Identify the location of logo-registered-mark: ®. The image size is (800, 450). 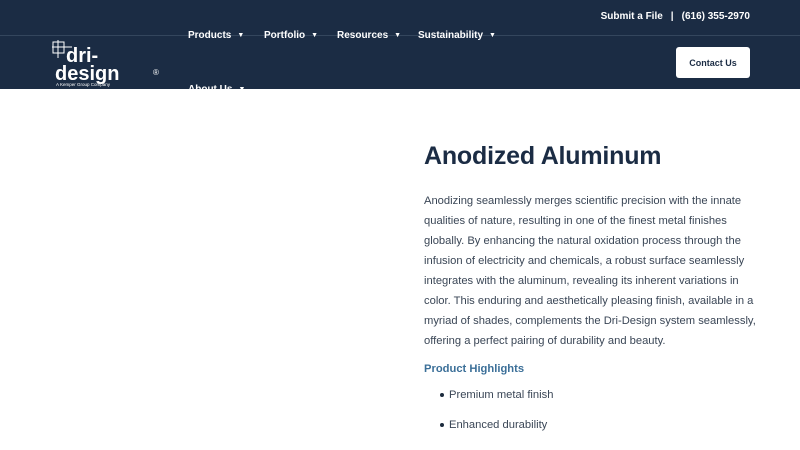
(156, 72).